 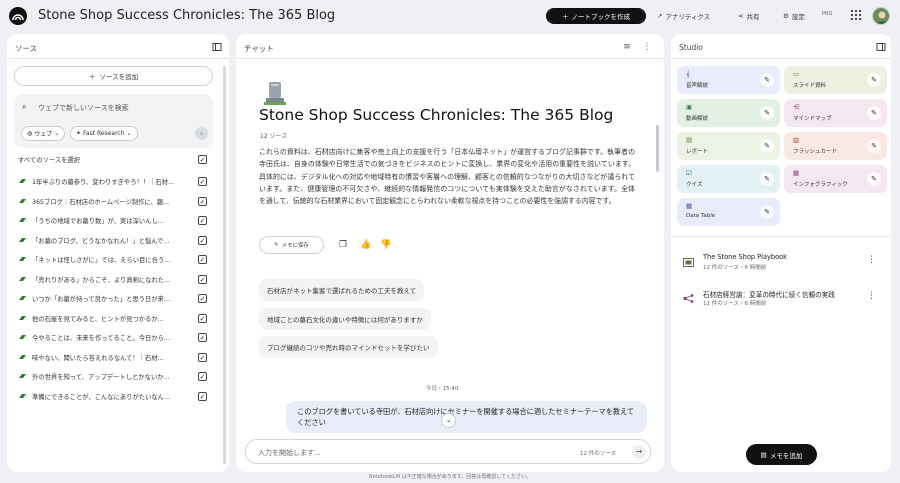 What do you see at coordinates (728, 179) in the screenshot?
I see `studio-tile: ☑ クイズ ✎` at bounding box center [728, 179].